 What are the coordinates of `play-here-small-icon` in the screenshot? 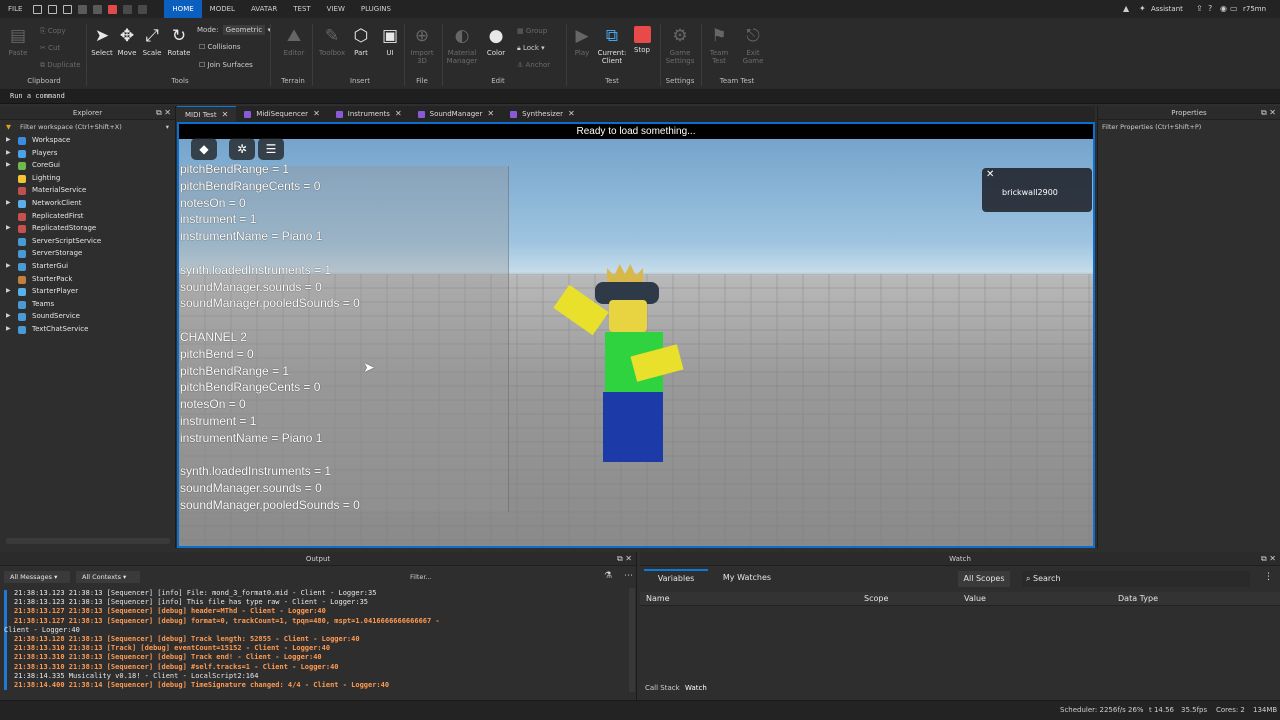 It's located at (98, 9).